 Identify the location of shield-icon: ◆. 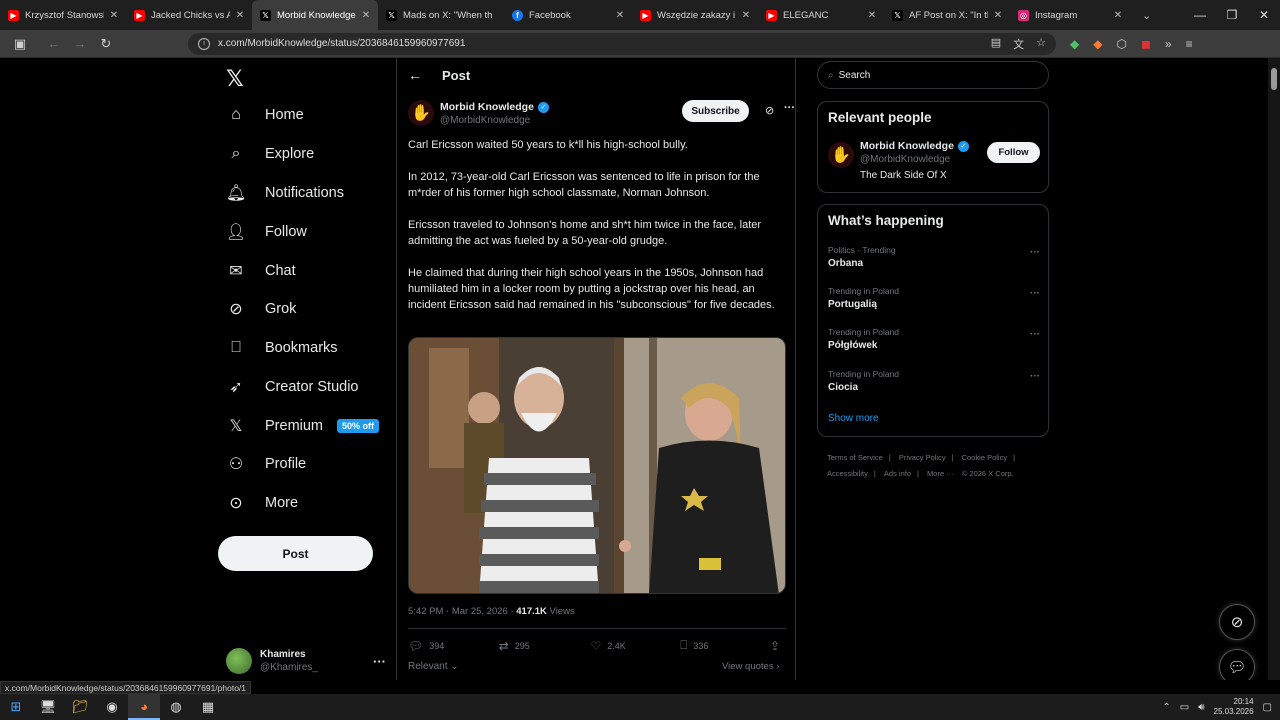
(1074, 44).